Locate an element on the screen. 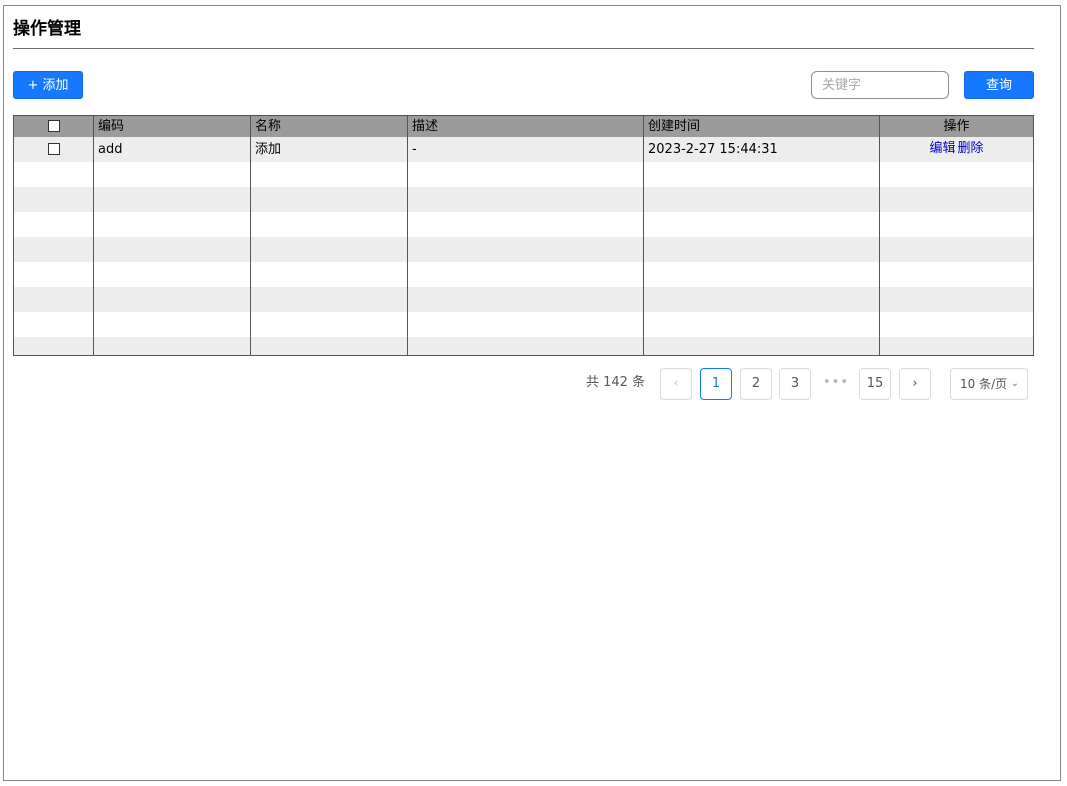 This screenshot has height=786, width=1067. header-select-cell is located at coordinates (54, 126).